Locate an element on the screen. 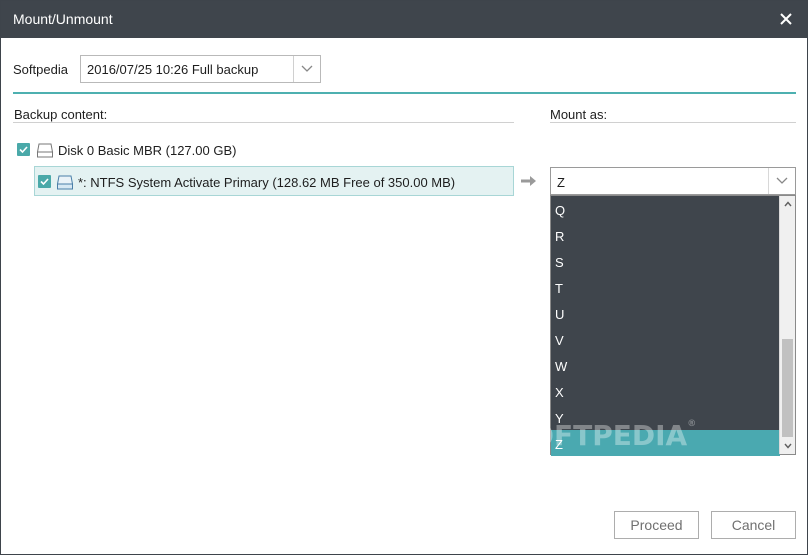 The image size is (808, 555). backup-content-heading: Backup content: is located at coordinates (61, 114).